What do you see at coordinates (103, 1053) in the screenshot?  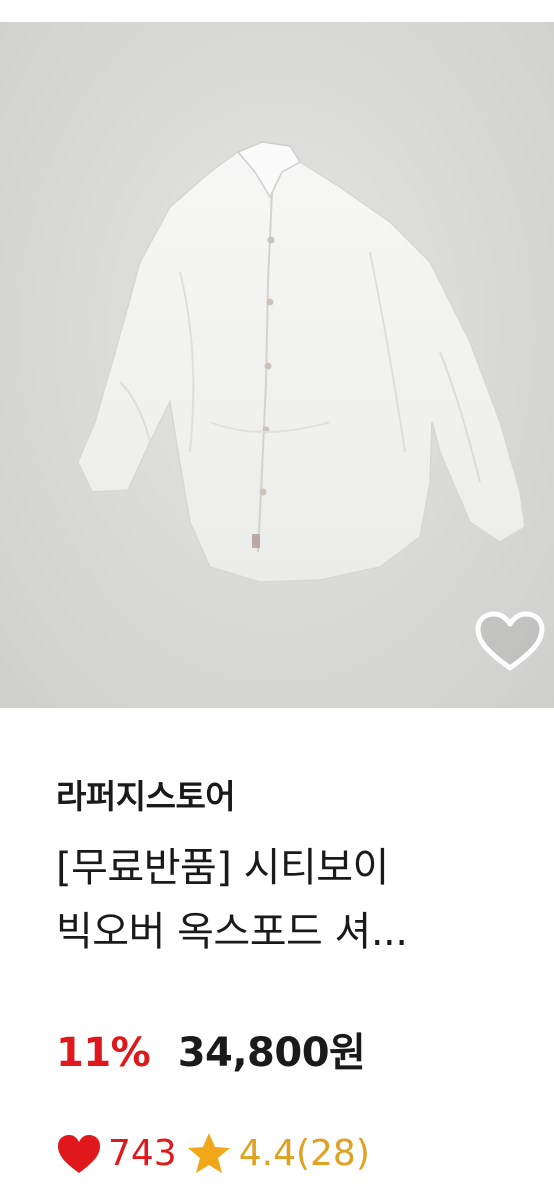 I see `discount-rate: 11%` at bounding box center [103, 1053].